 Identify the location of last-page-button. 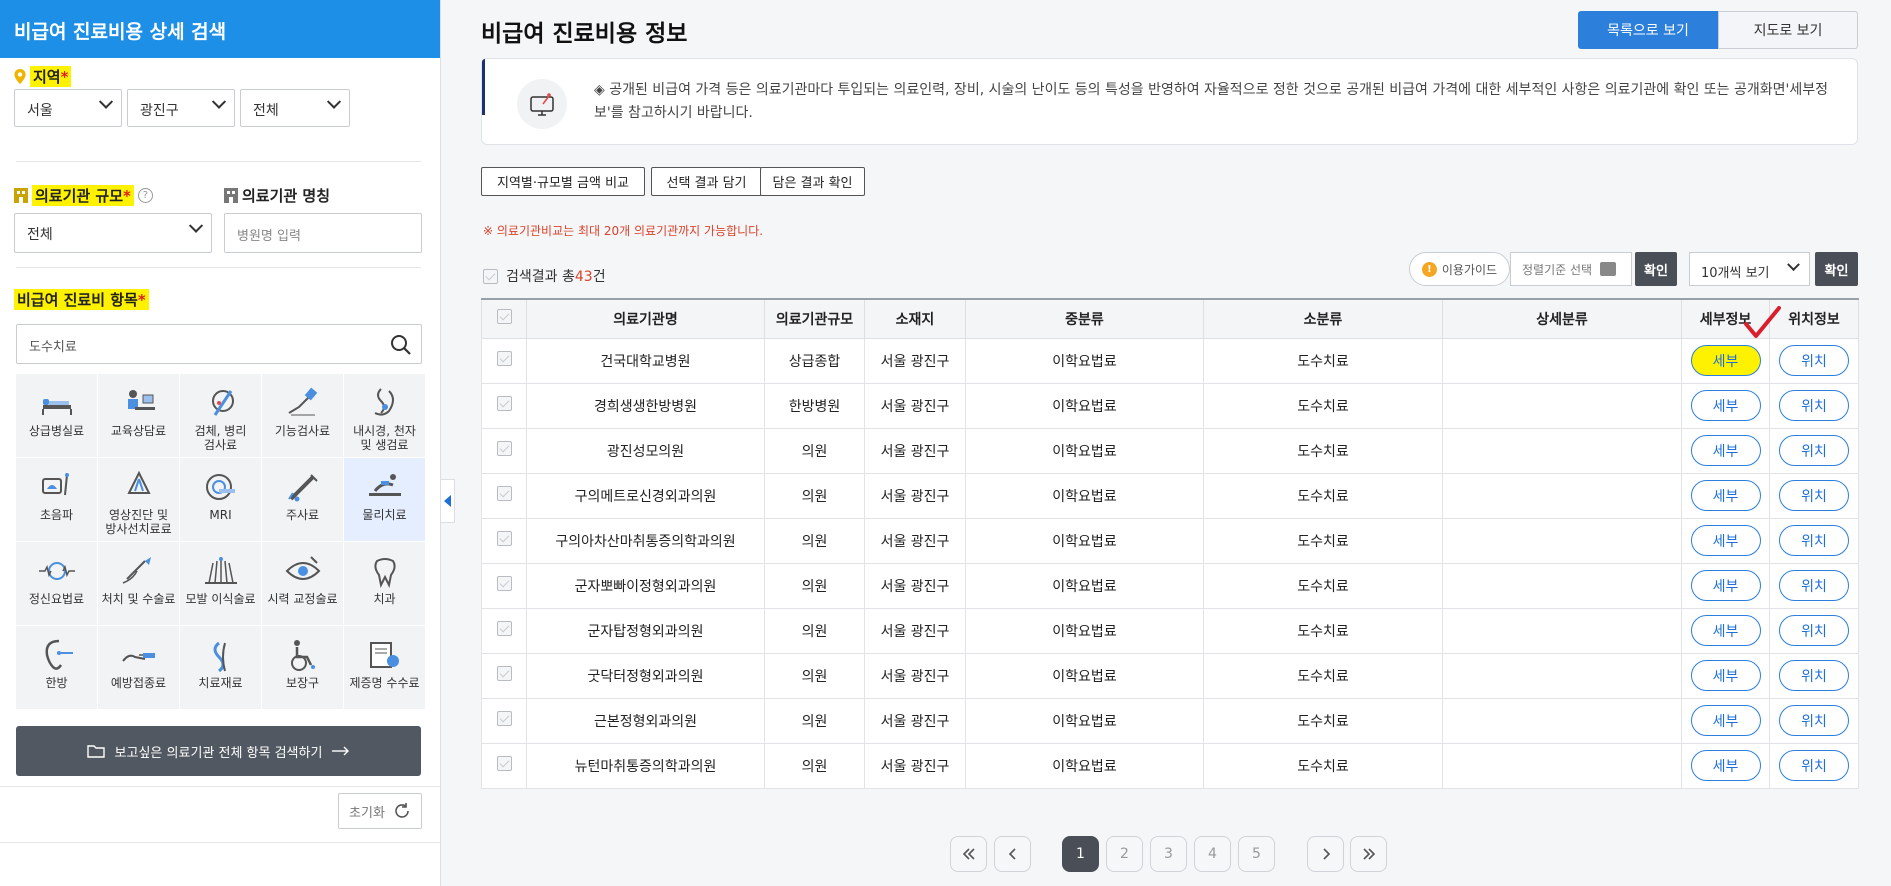
(1368, 854).